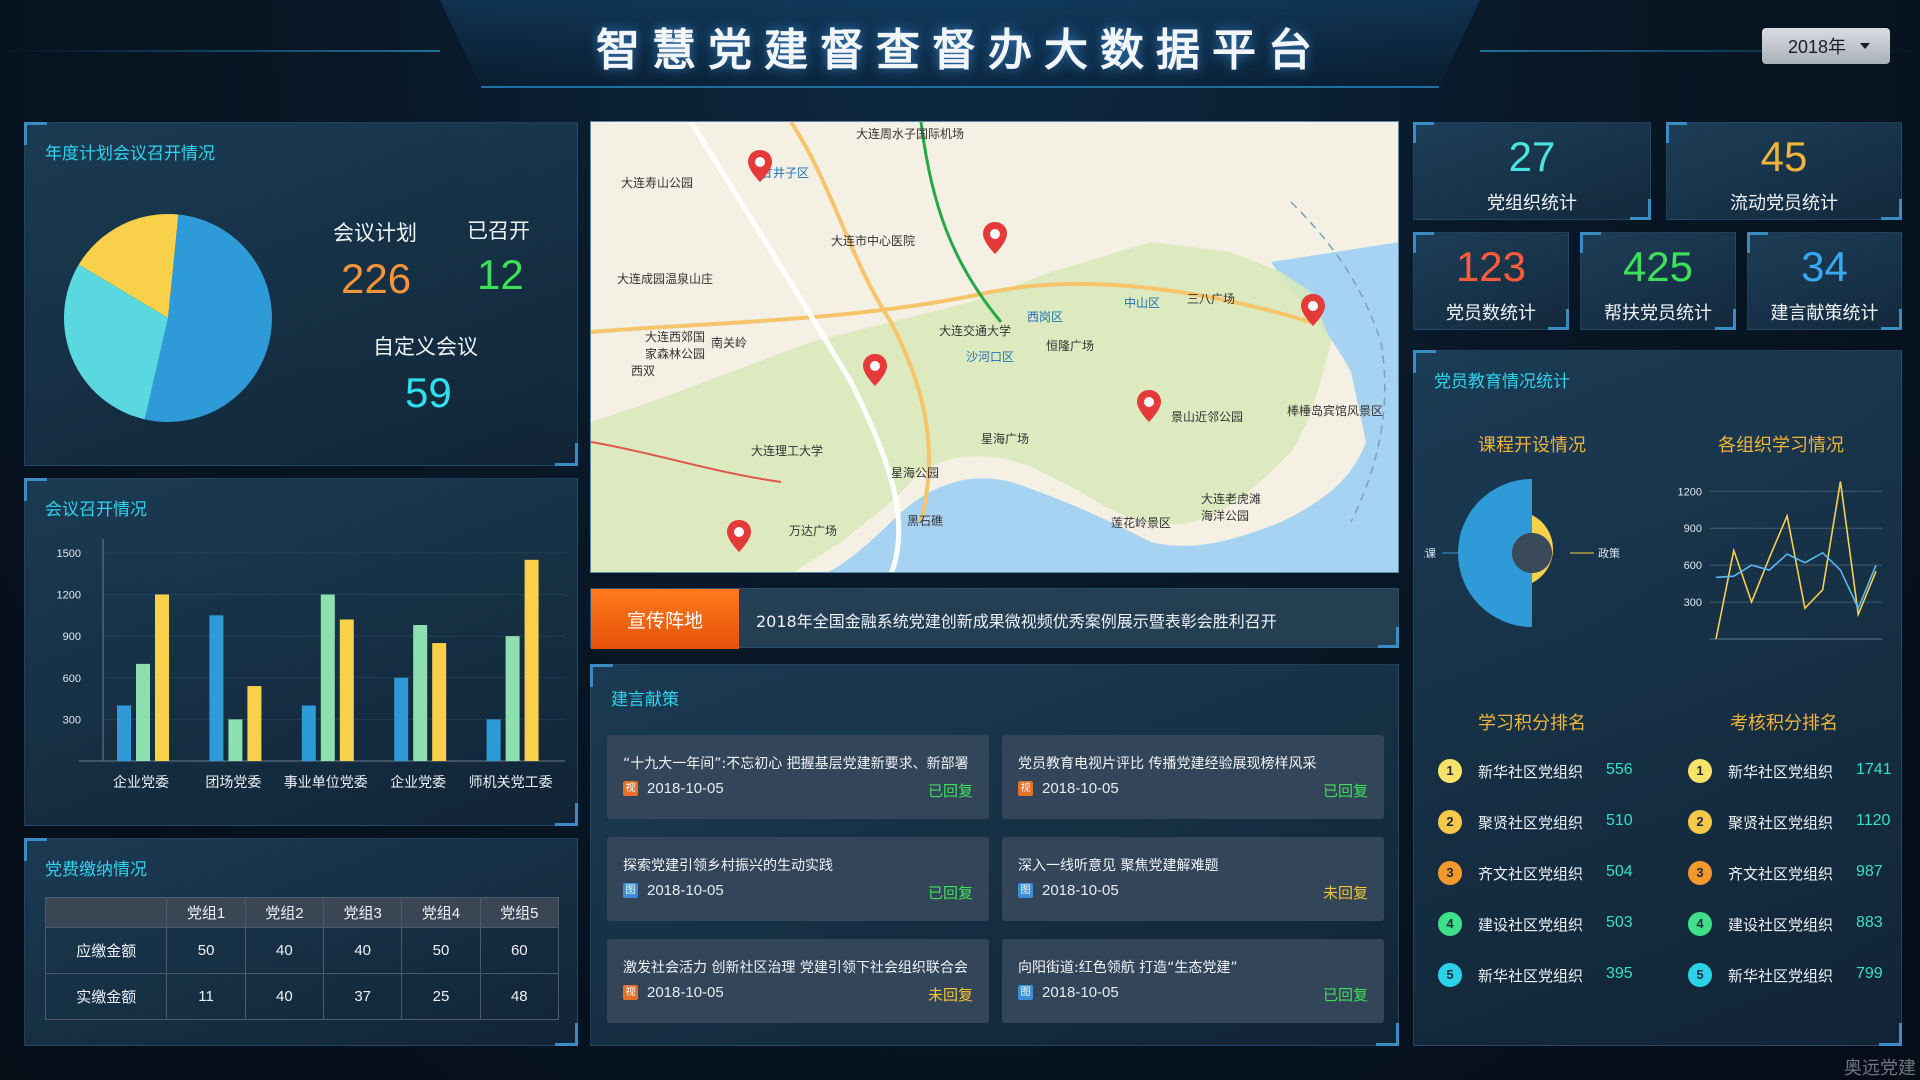 This screenshot has height=1080, width=1920. What do you see at coordinates (1880, 1068) in the screenshot?
I see `watermark-logo: 奥远党建` at bounding box center [1880, 1068].